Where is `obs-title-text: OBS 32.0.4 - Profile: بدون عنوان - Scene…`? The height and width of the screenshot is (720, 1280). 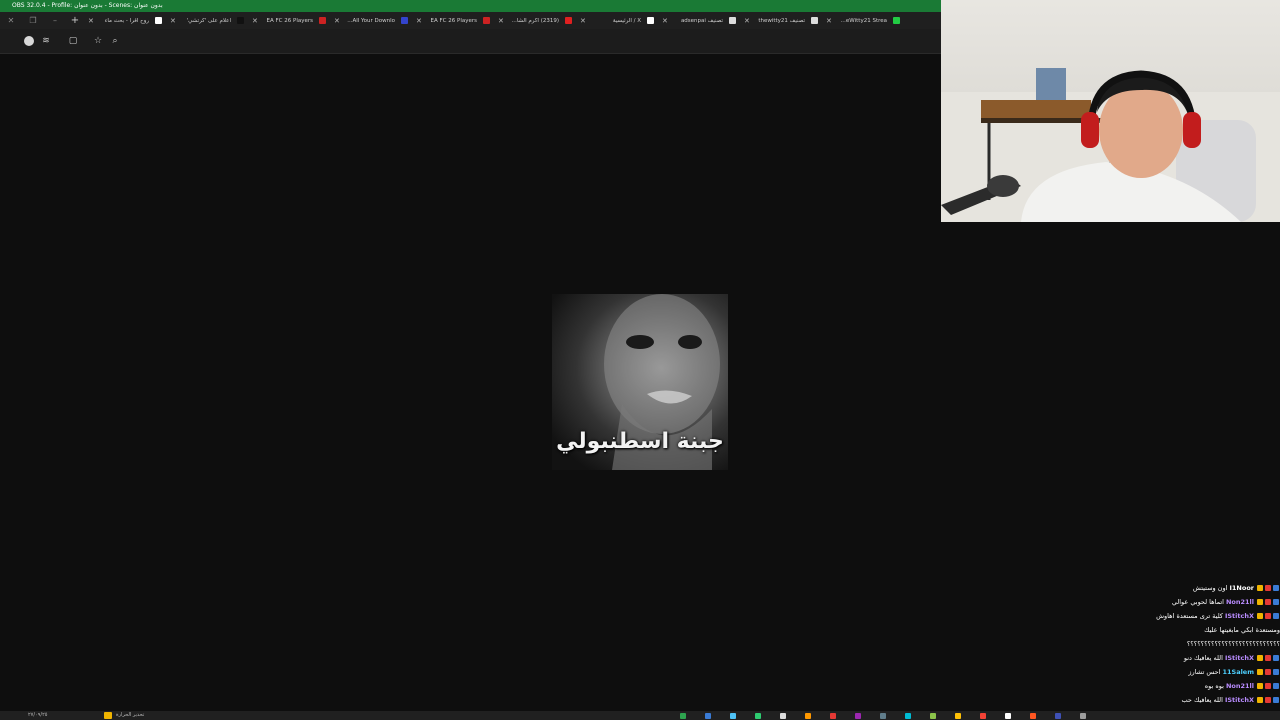
obs-title-text: OBS 32.0.4 - Profile: بدون عنوان - Scene… is located at coordinates (87, 5).